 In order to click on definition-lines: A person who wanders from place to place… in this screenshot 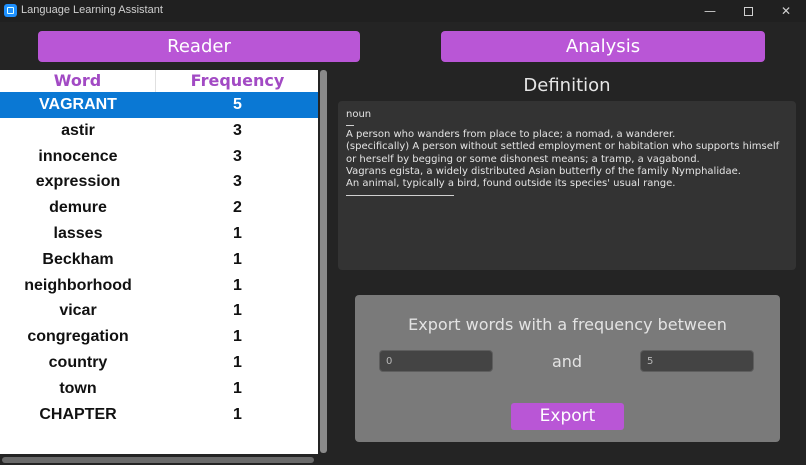, I will do `click(567, 159)`.